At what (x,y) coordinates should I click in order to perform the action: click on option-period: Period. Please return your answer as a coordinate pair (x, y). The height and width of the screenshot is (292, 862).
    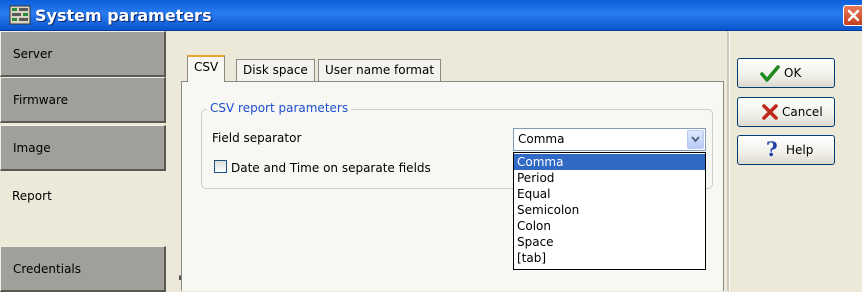
    Looking at the image, I should click on (609, 178).